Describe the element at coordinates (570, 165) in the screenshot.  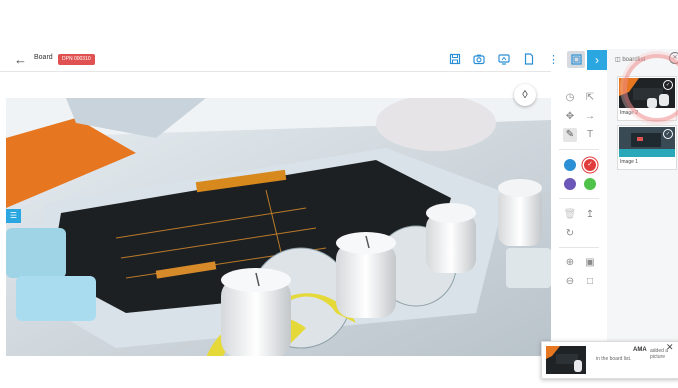
I see `color-blue-swatch` at that location.